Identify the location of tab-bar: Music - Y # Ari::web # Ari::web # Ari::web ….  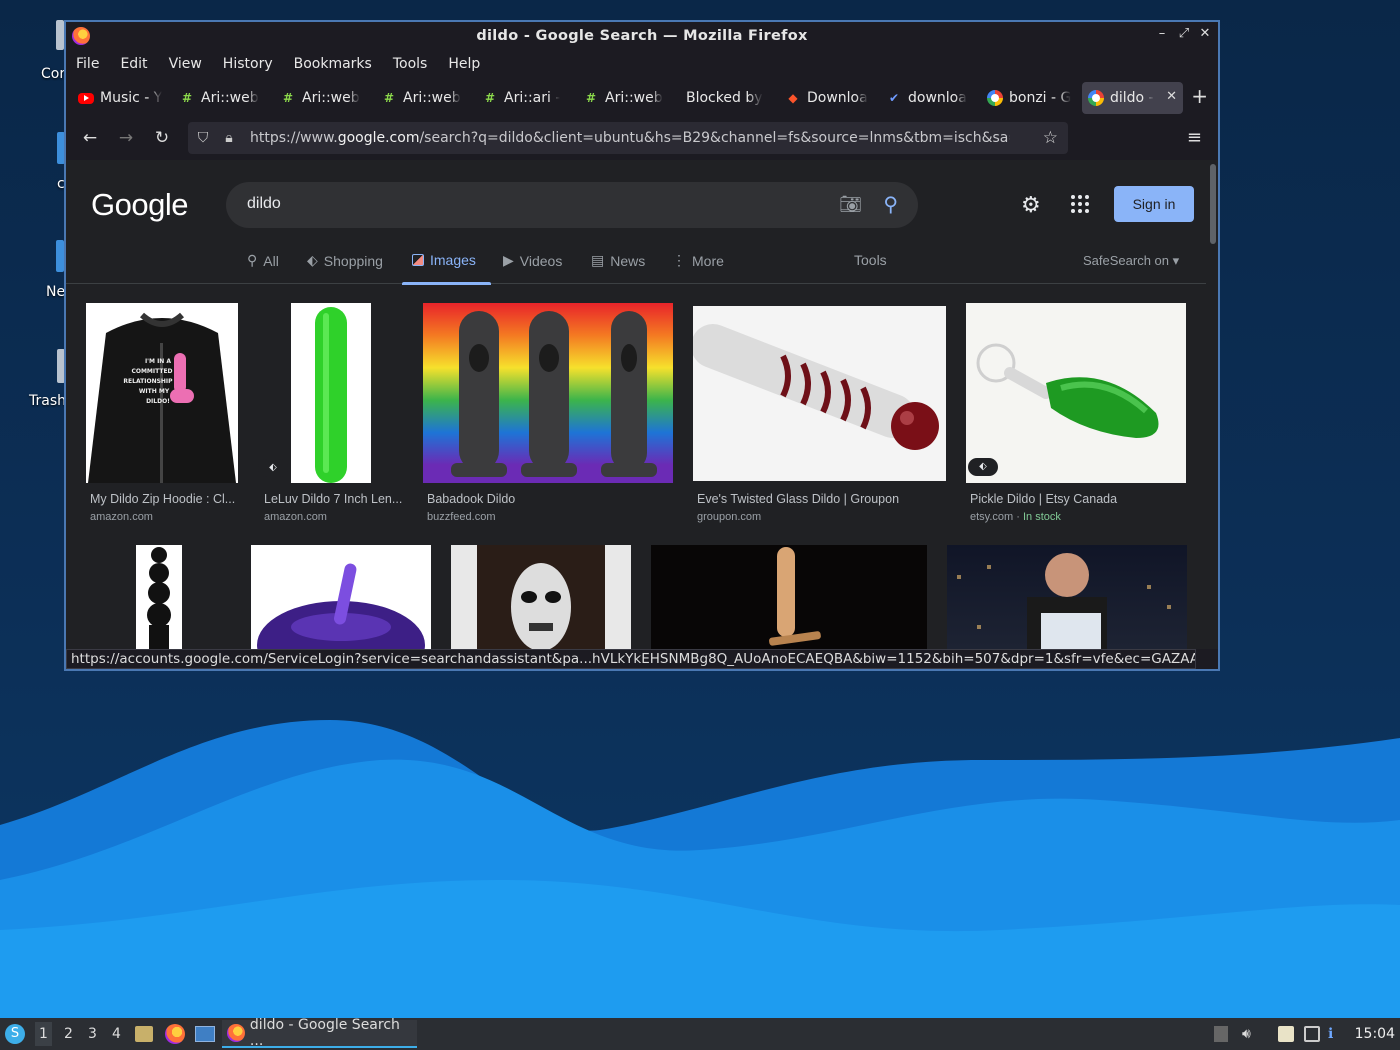
(642, 98).